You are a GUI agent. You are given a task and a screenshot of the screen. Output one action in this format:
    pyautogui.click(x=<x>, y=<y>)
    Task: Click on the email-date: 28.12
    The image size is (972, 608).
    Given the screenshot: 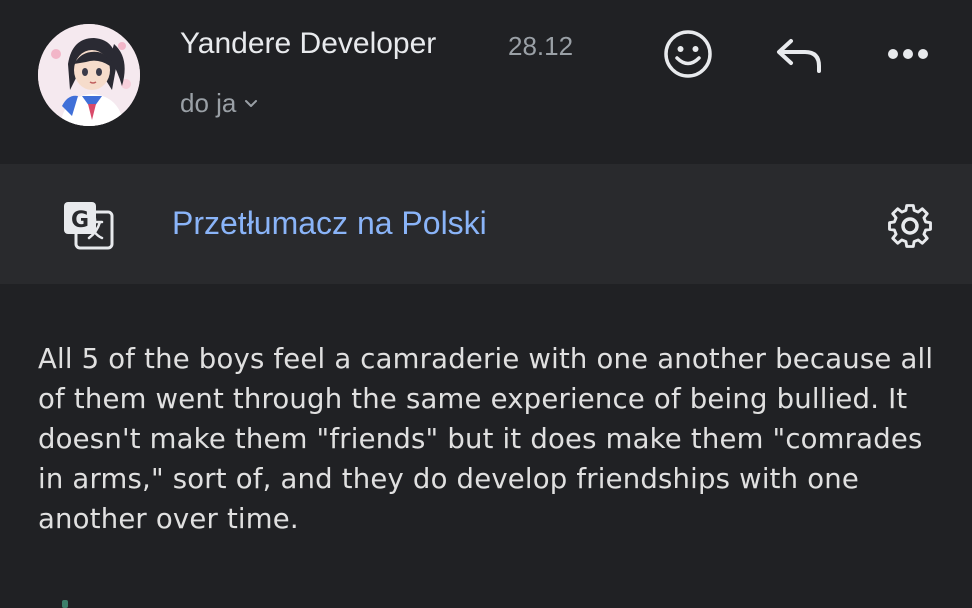 What is the action you would take?
    pyautogui.click(x=541, y=46)
    